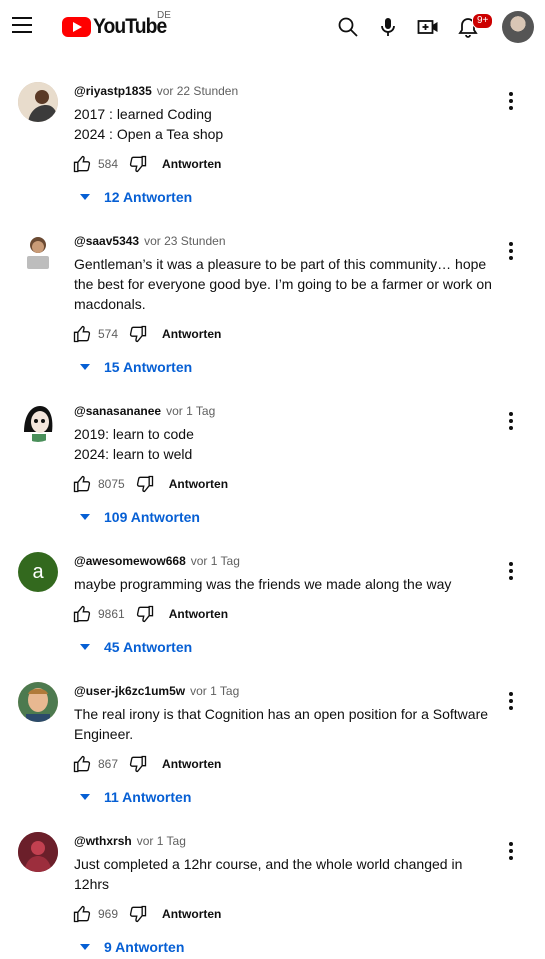 This screenshot has width=545, height=959. I want to click on replies-count-label: 11 Antworten, so click(148, 797).